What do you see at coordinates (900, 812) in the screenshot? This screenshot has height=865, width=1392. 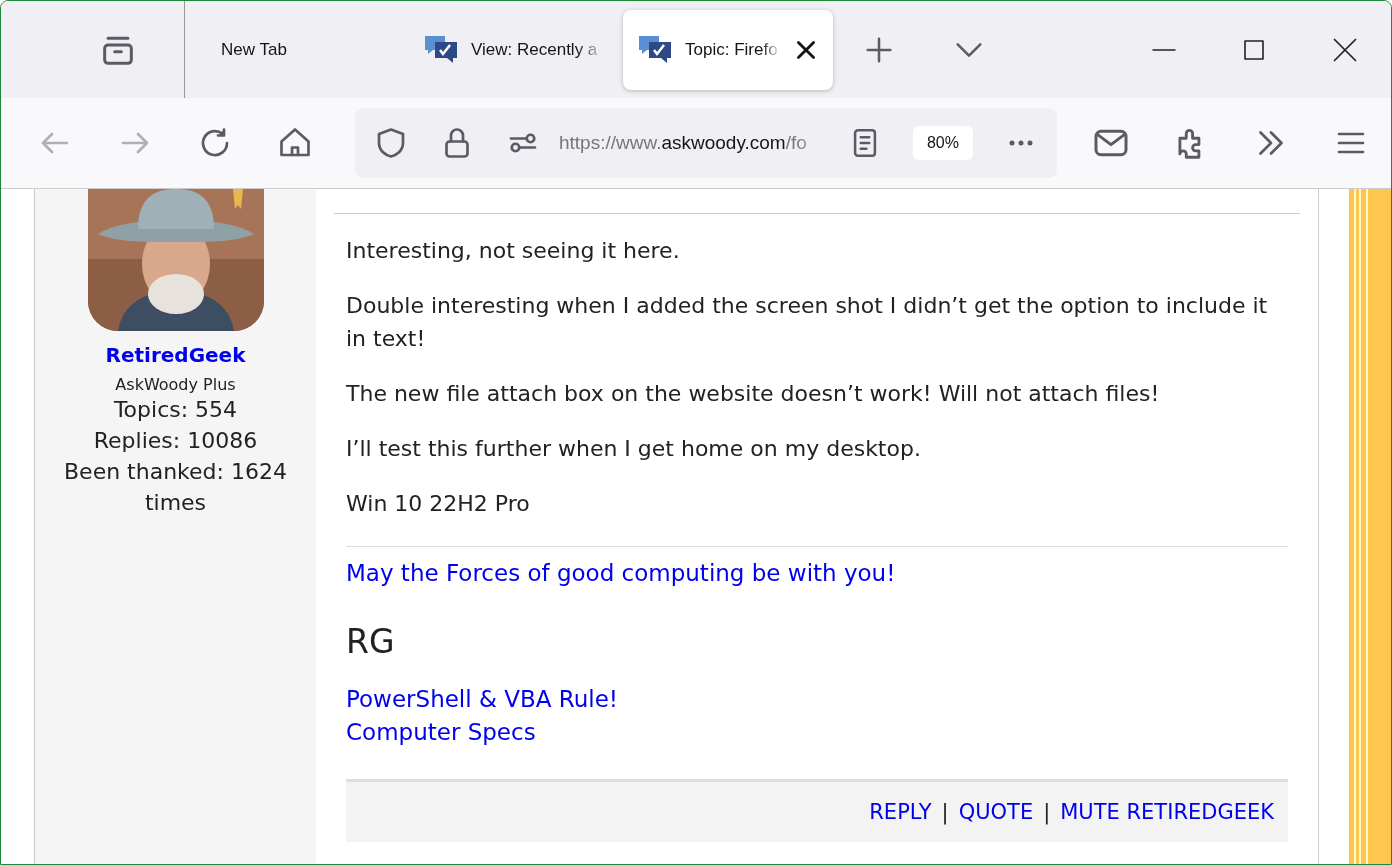 I see `post-action-link: REPLY` at bounding box center [900, 812].